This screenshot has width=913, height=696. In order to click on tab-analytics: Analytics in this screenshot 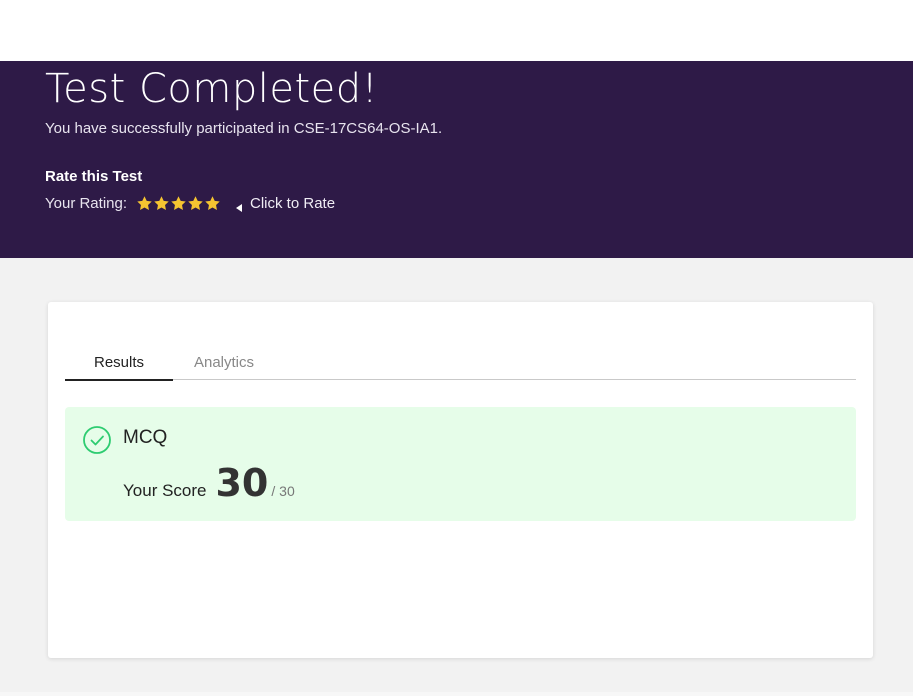, I will do `click(224, 363)`.